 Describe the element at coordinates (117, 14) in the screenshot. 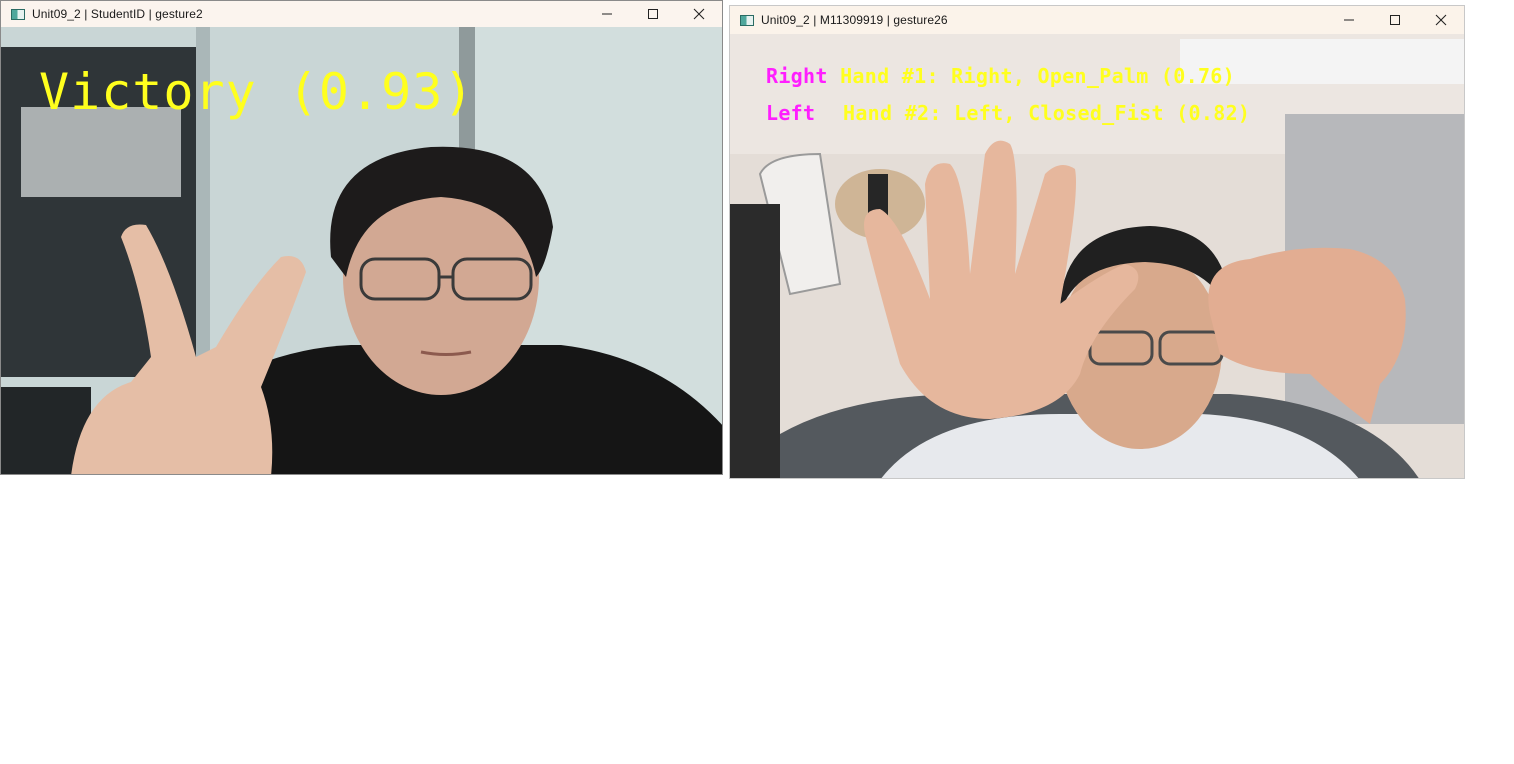

I see `window-title: Unit09_2 | StudentID | gesture2` at that location.